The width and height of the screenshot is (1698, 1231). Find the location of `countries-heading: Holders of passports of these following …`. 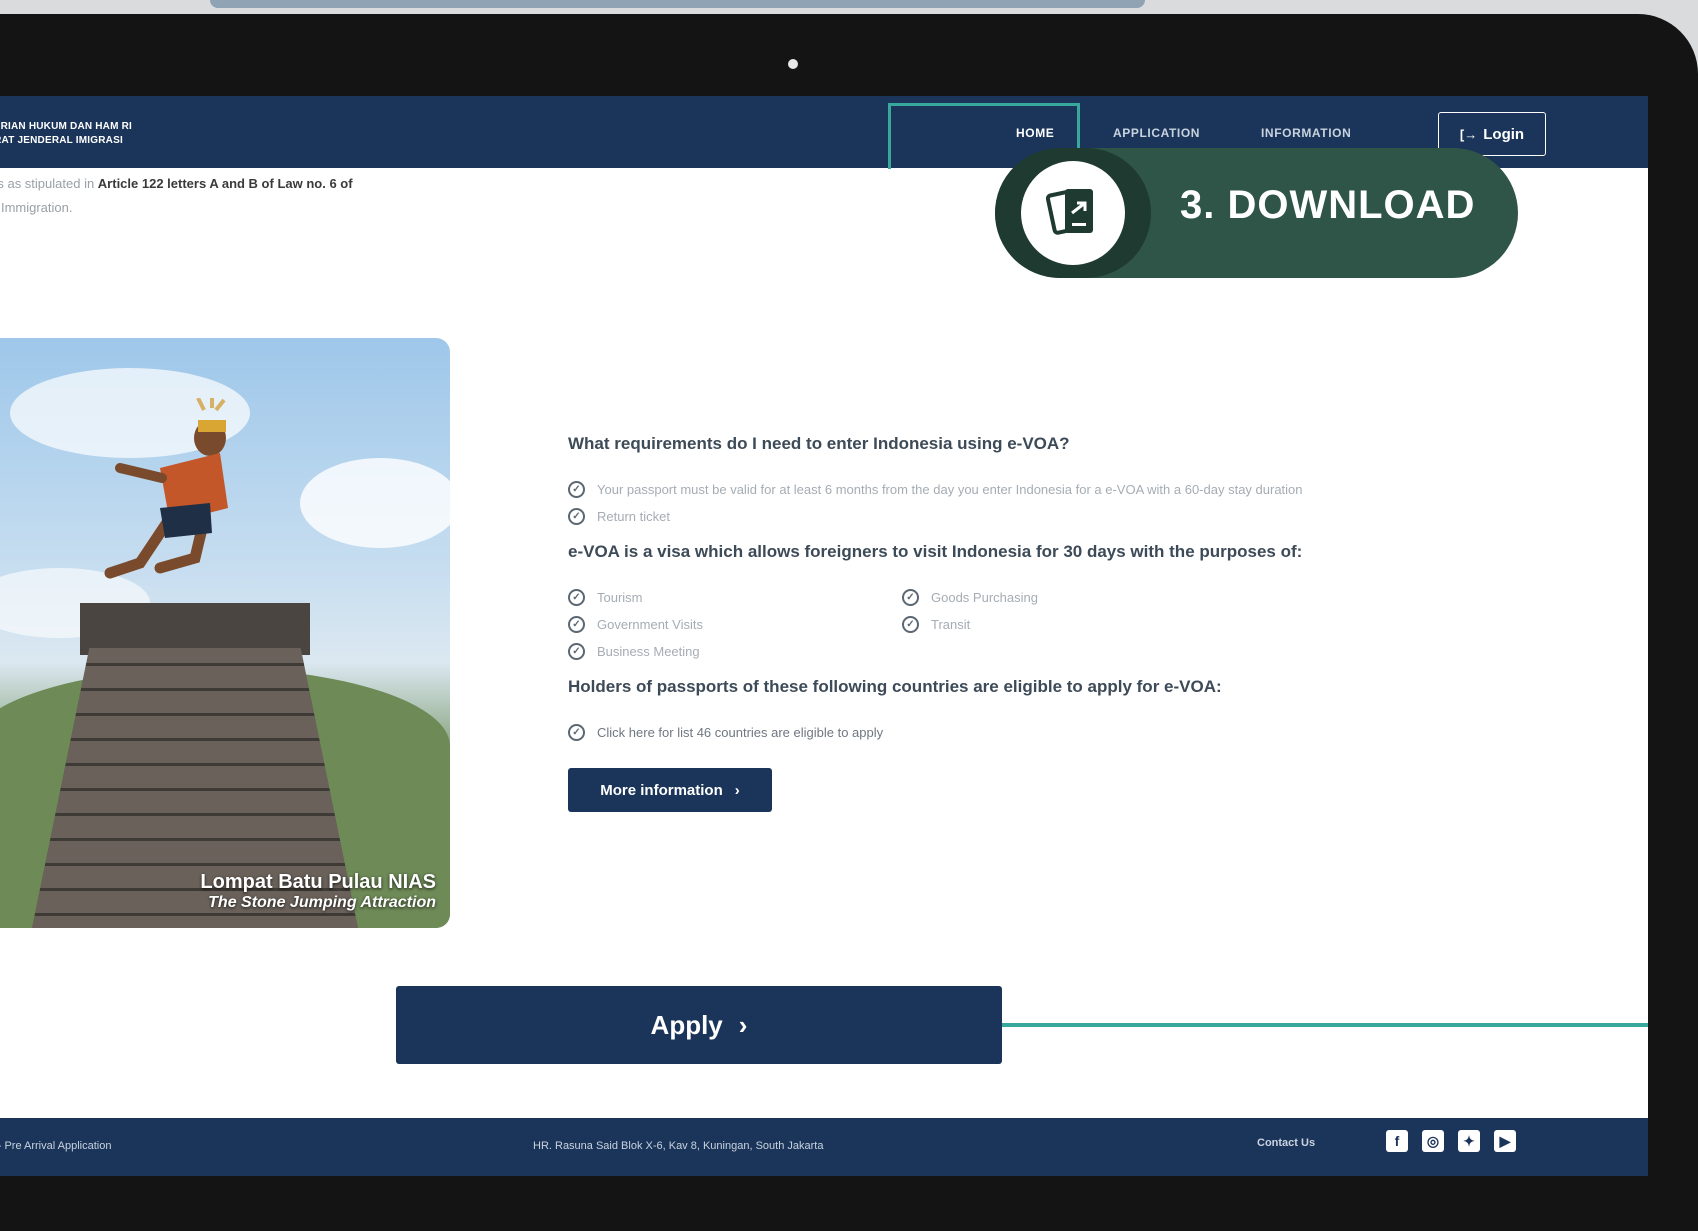

countries-heading: Holders of passports of these following … is located at coordinates (895, 686).